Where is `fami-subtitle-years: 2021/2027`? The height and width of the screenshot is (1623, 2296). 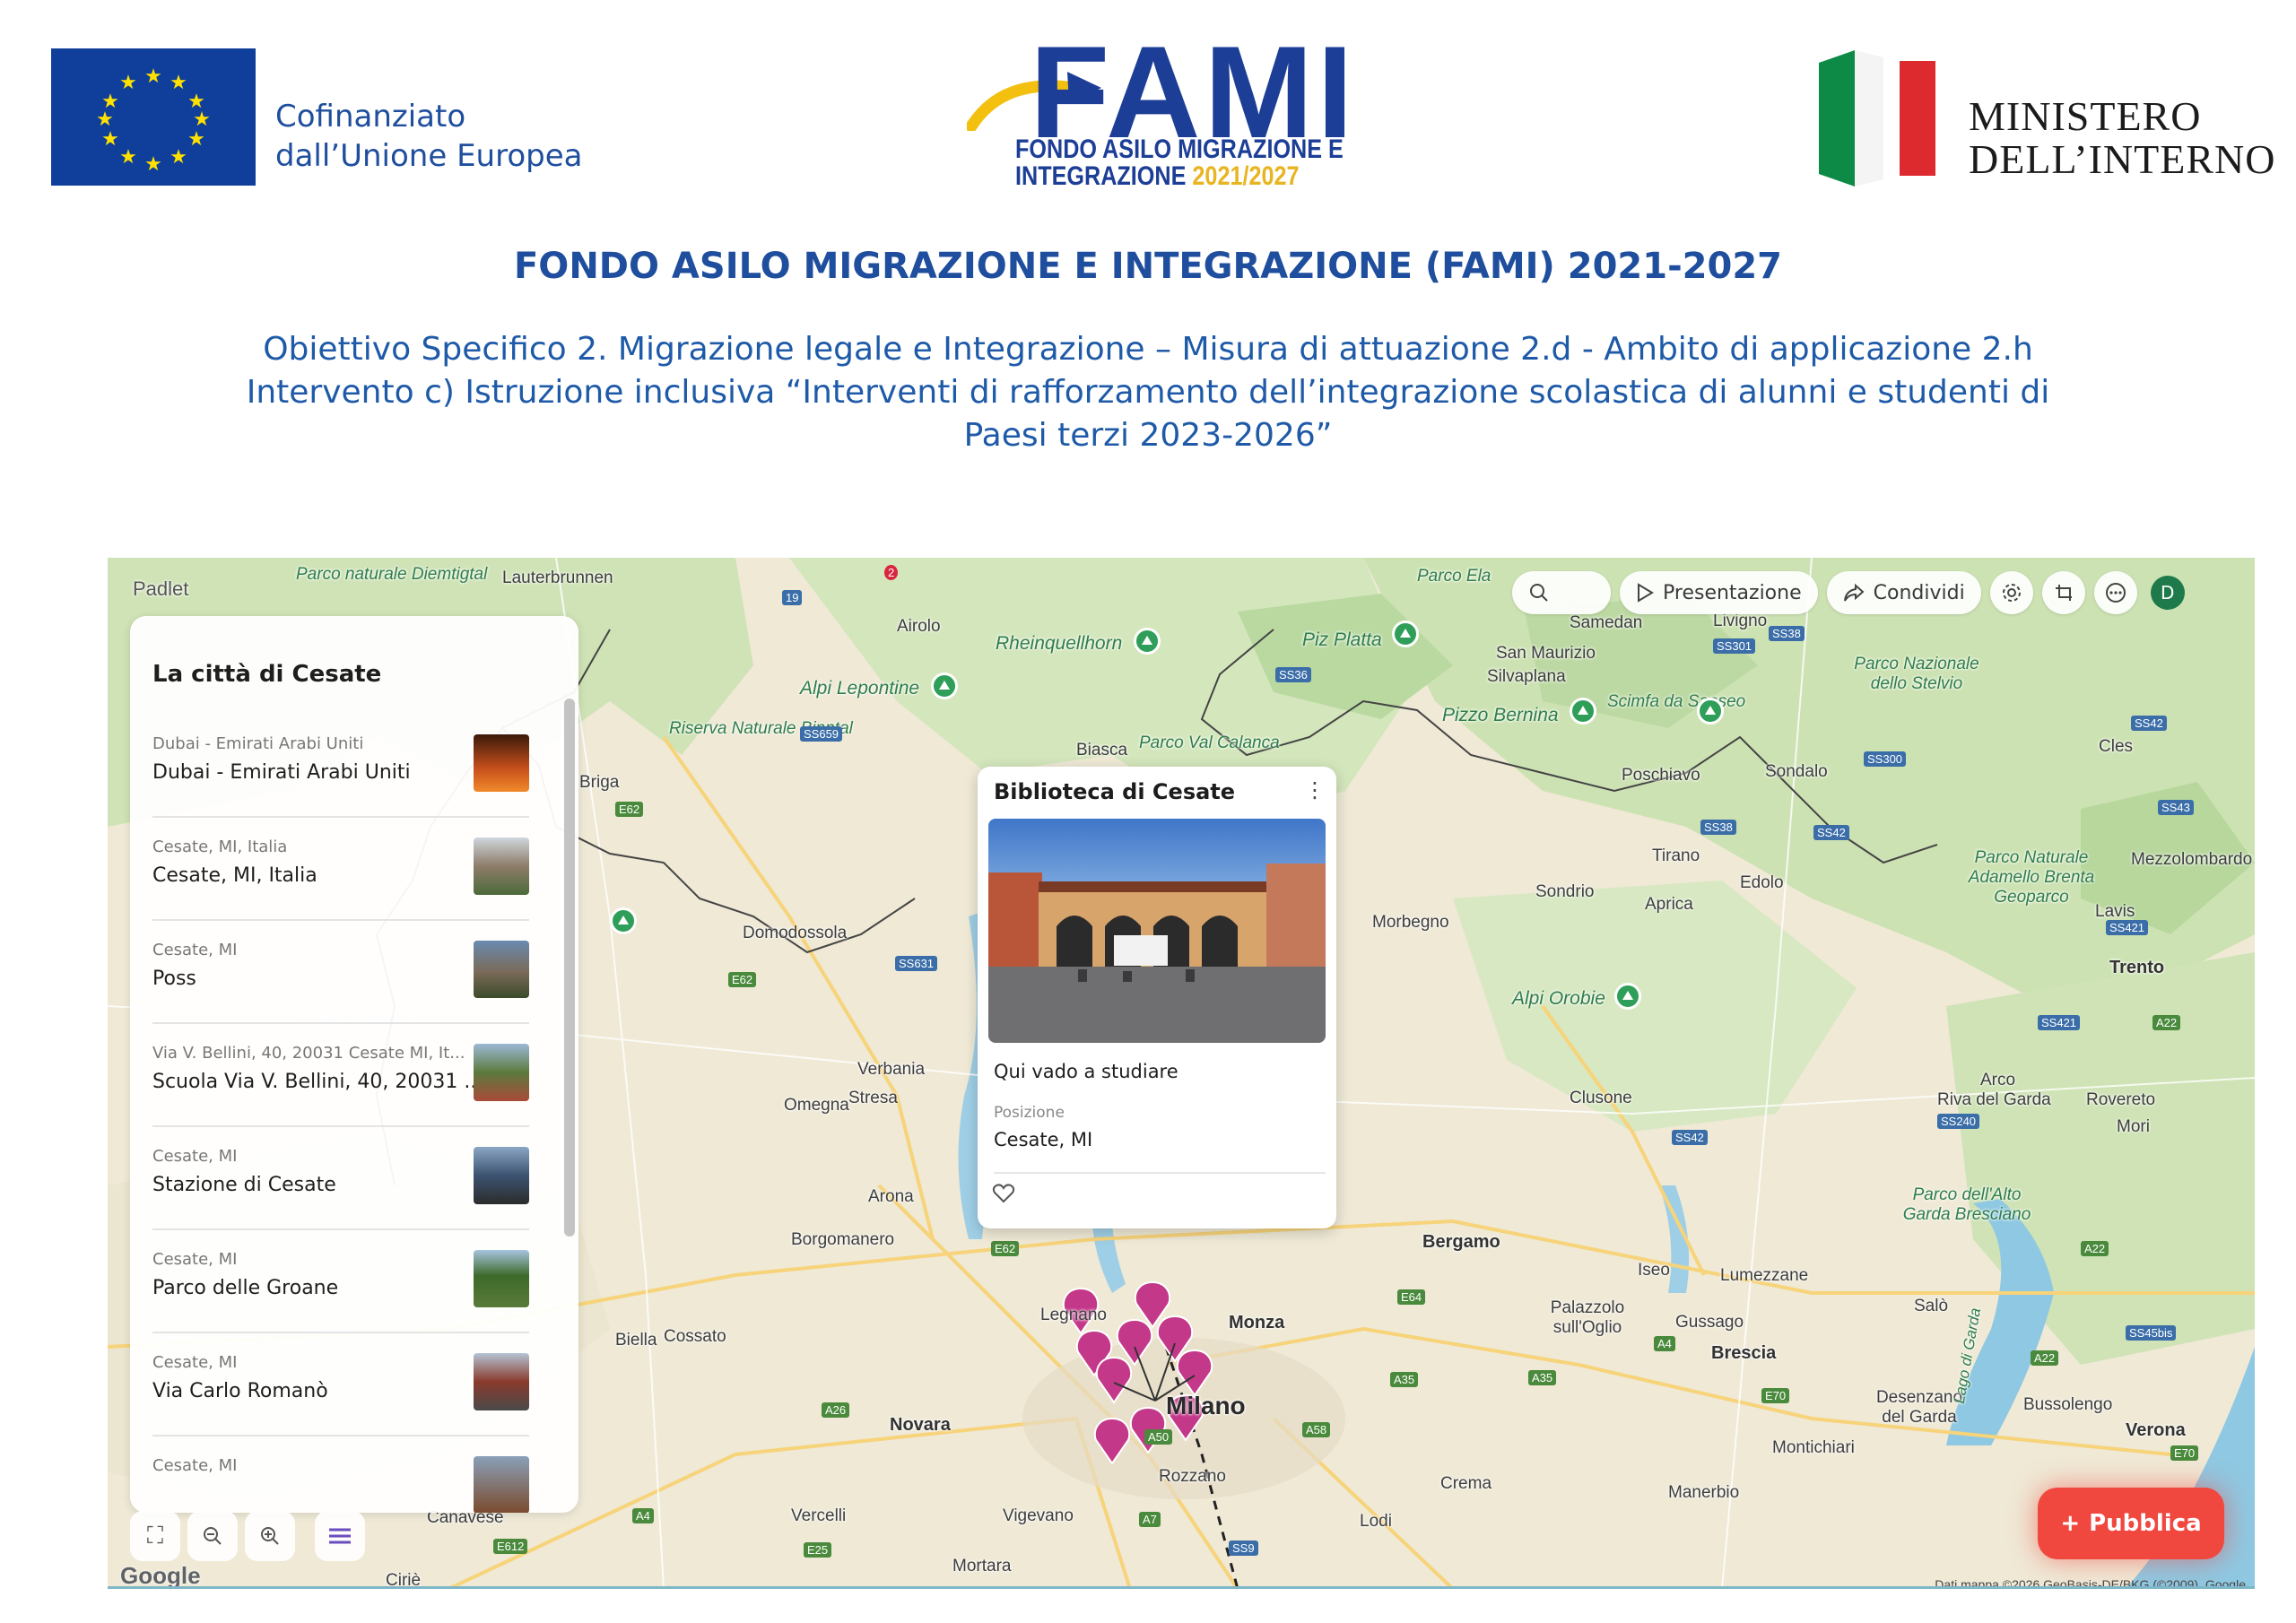 fami-subtitle-years: 2021/2027 is located at coordinates (1246, 176).